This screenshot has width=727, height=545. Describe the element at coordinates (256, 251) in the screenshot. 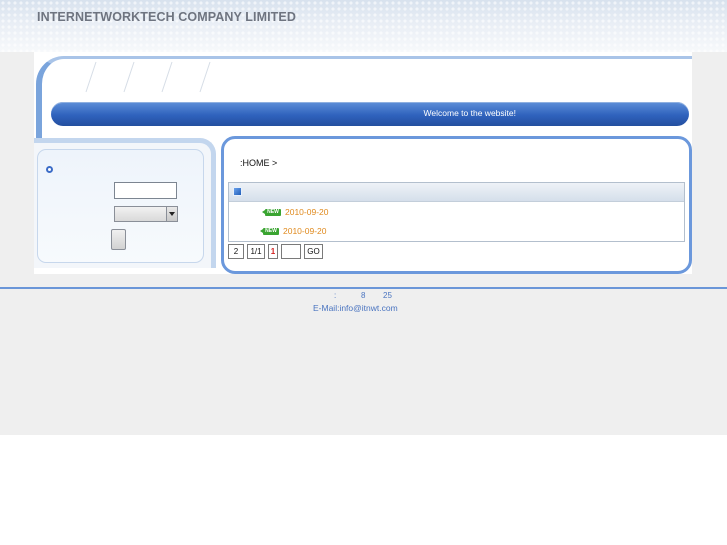

I see `pager-page-of: 1/1` at that location.